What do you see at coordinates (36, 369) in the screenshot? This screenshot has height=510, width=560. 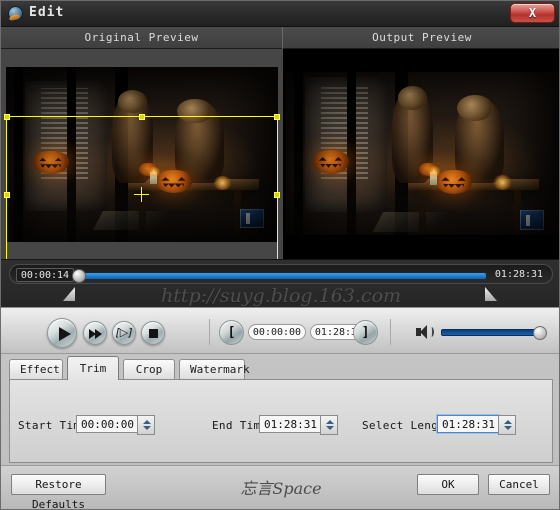 I see `tab-effect: Effect` at bounding box center [36, 369].